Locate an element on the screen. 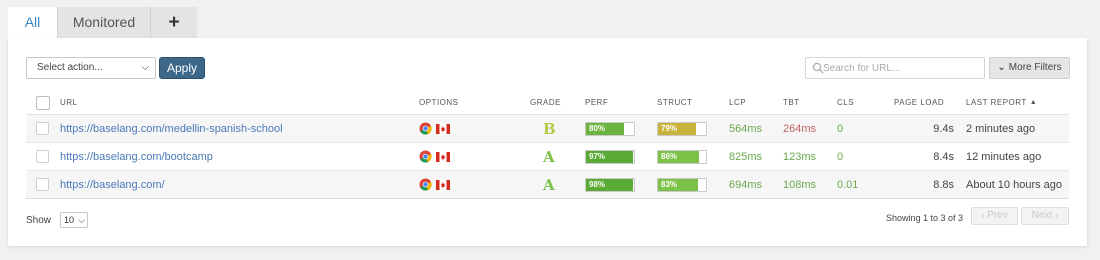  col-page-load: PAGE LOAD is located at coordinates (919, 102).